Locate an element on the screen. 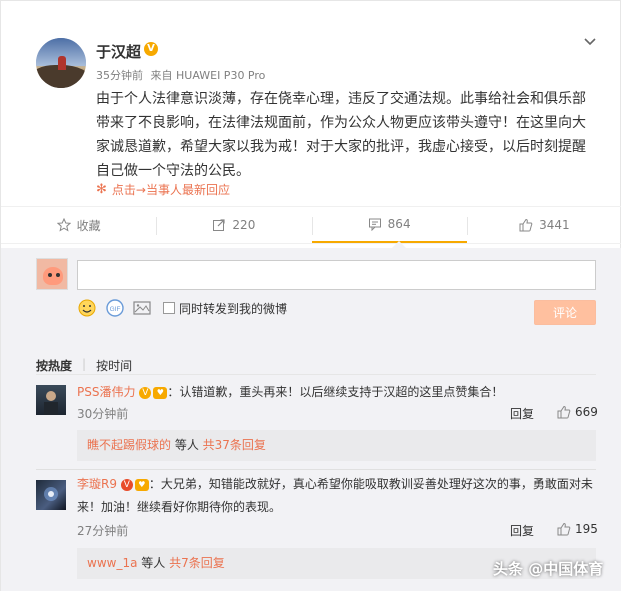 The height and width of the screenshot is (591, 621). comment-time: 30分钟前 is located at coordinates (103, 414).